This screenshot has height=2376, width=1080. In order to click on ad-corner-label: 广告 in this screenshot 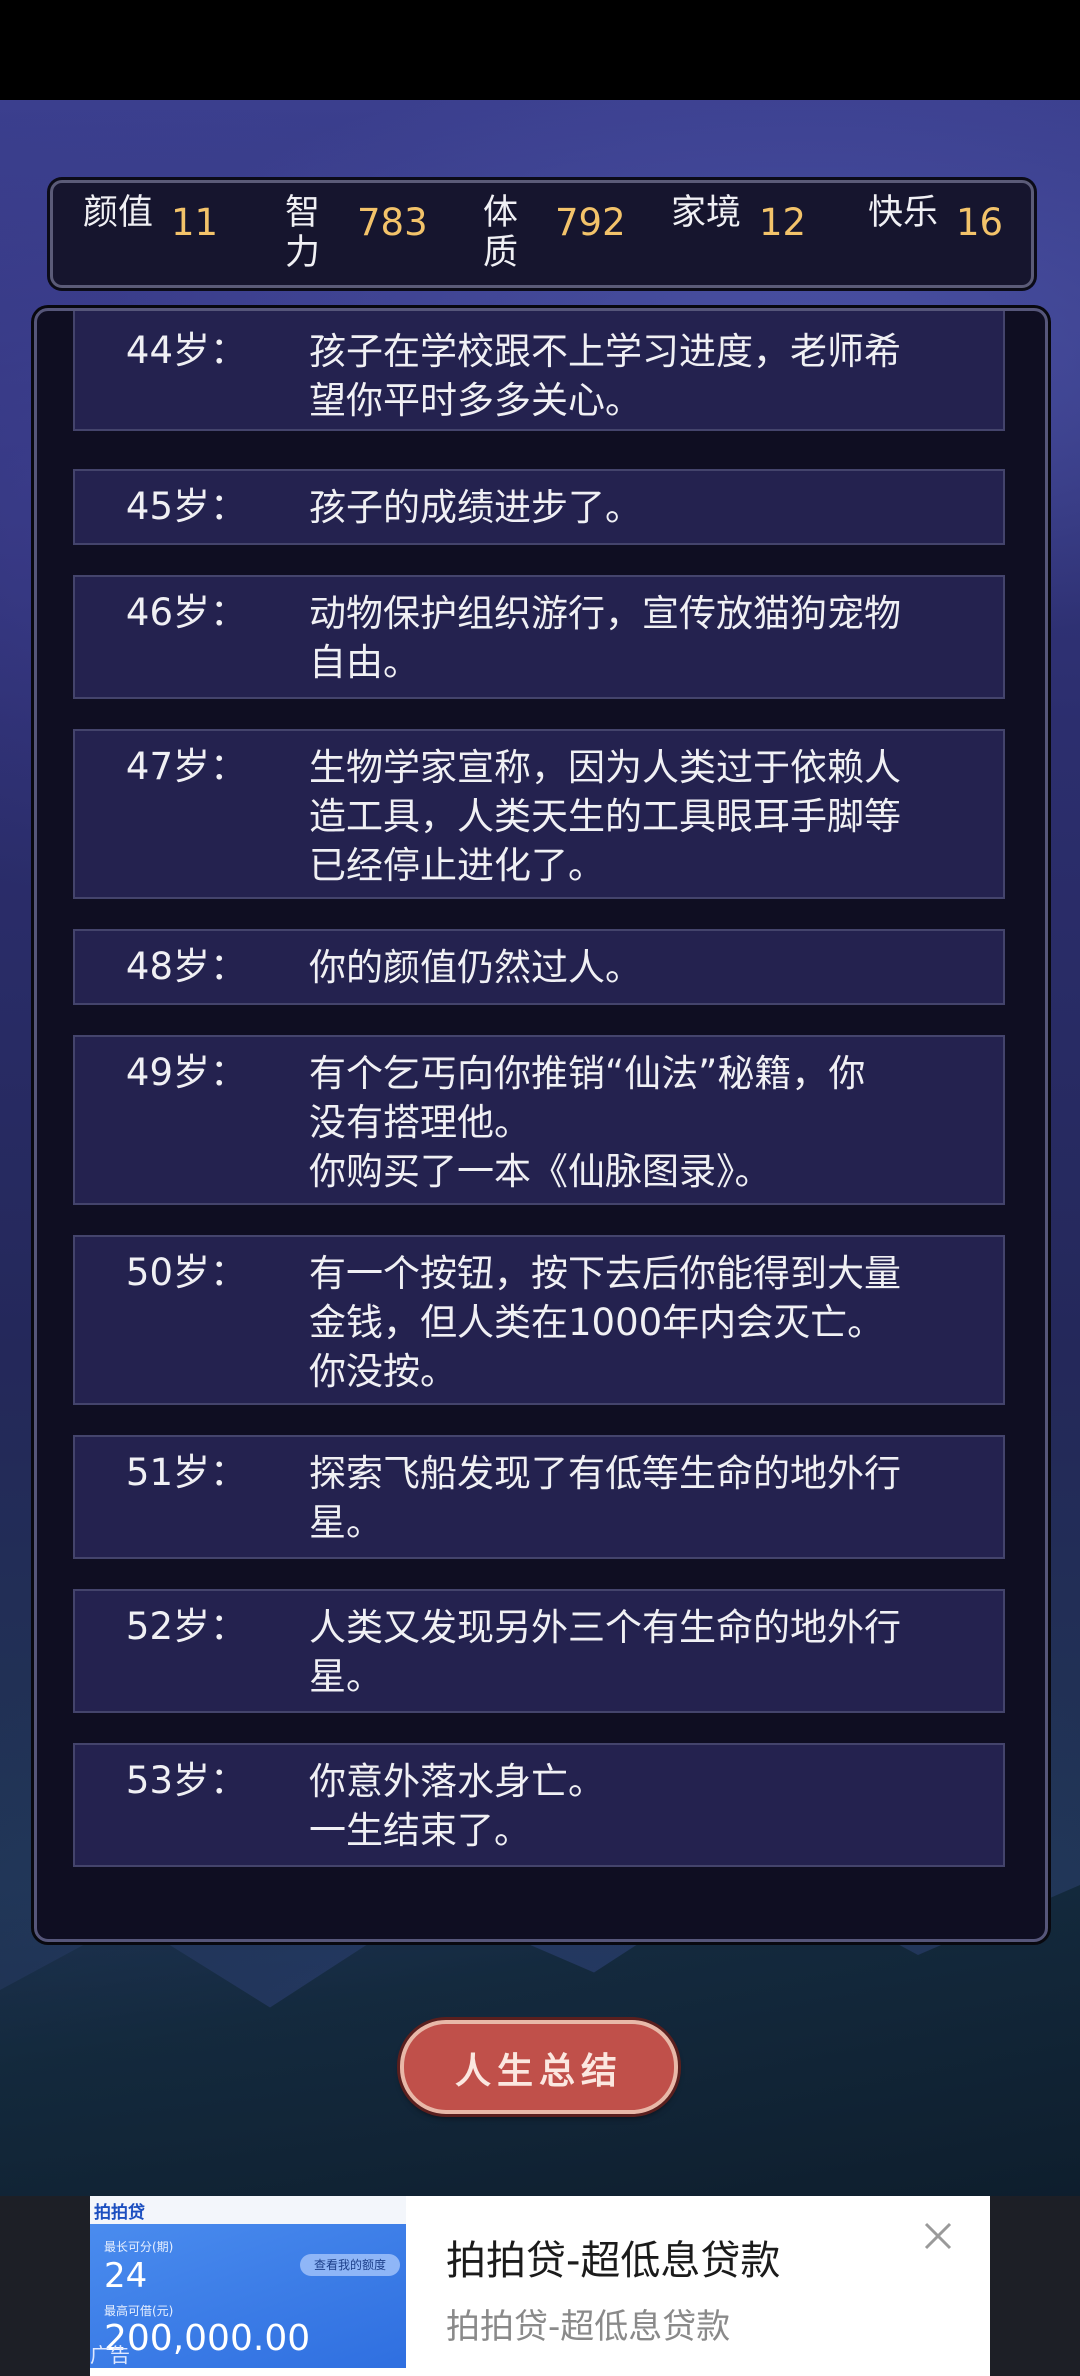, I will do `click(110, 2355)`.